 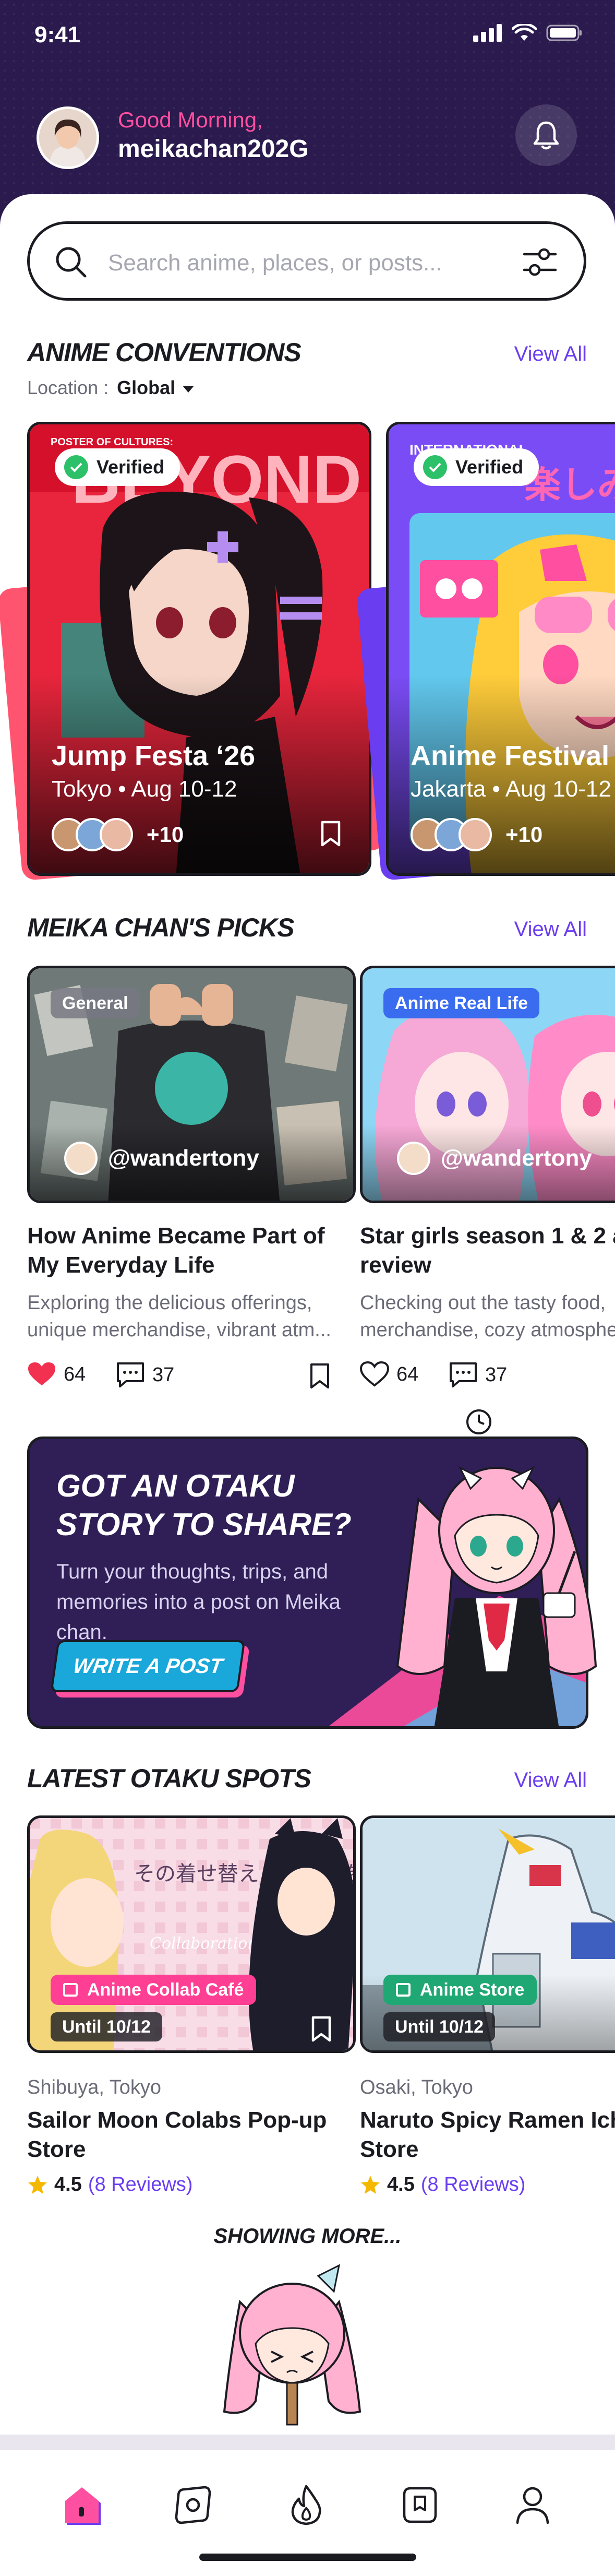 What do you see at coordinates (370, 2184) in the screenshot?
I see `star-icon` at bounding box center [370, 2184].